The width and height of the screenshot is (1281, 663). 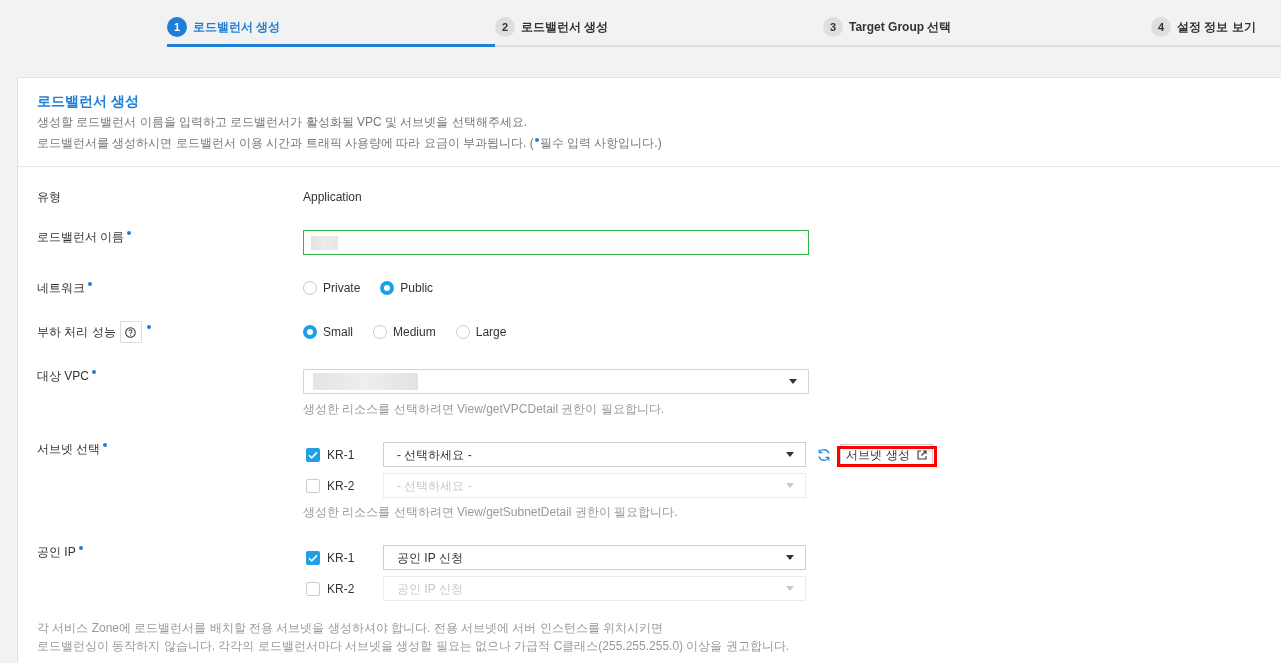 I want to click on value-text: Application, so click(x=332, y=197).